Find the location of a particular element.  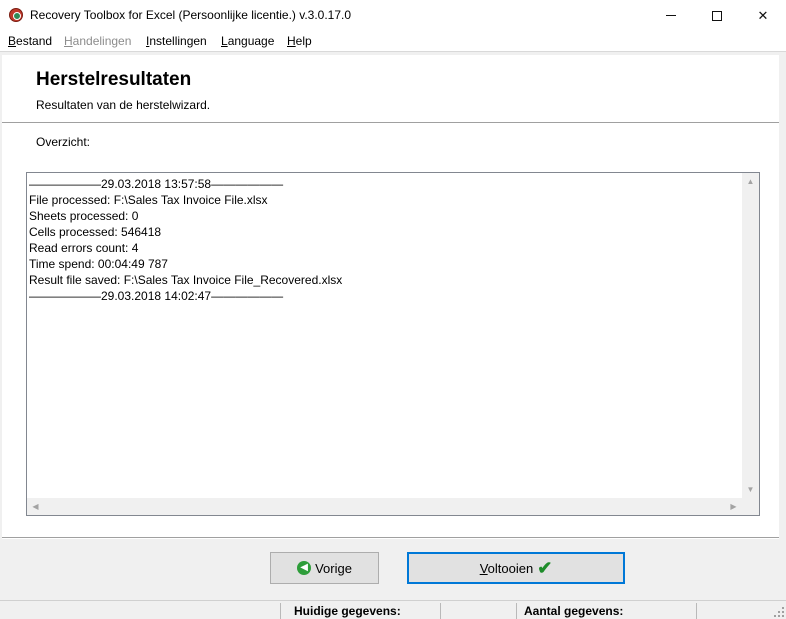

menu-mnemonic: L is located at coordinates (224, 41).